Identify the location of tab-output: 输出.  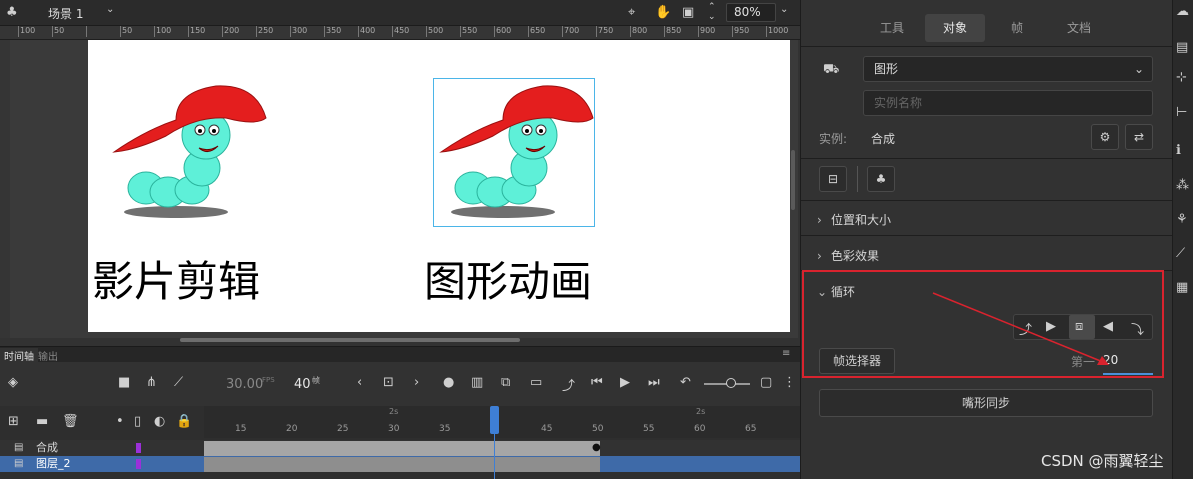
(48, 355).